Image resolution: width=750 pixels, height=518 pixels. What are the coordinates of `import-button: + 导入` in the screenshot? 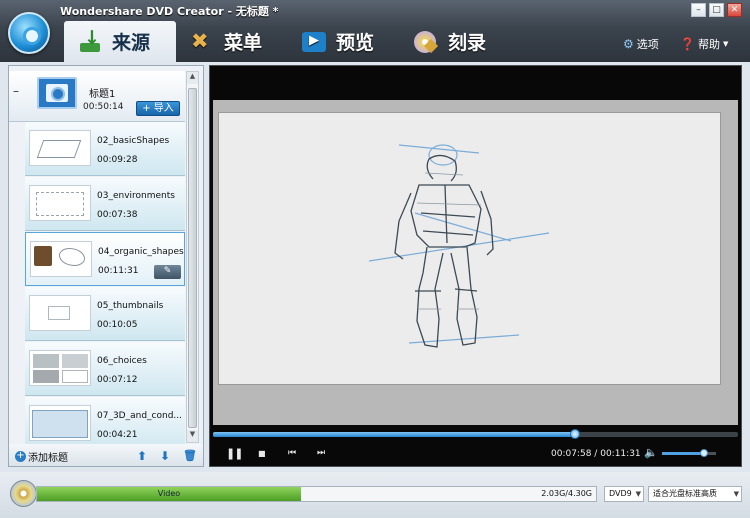 It's located at (158, 108).